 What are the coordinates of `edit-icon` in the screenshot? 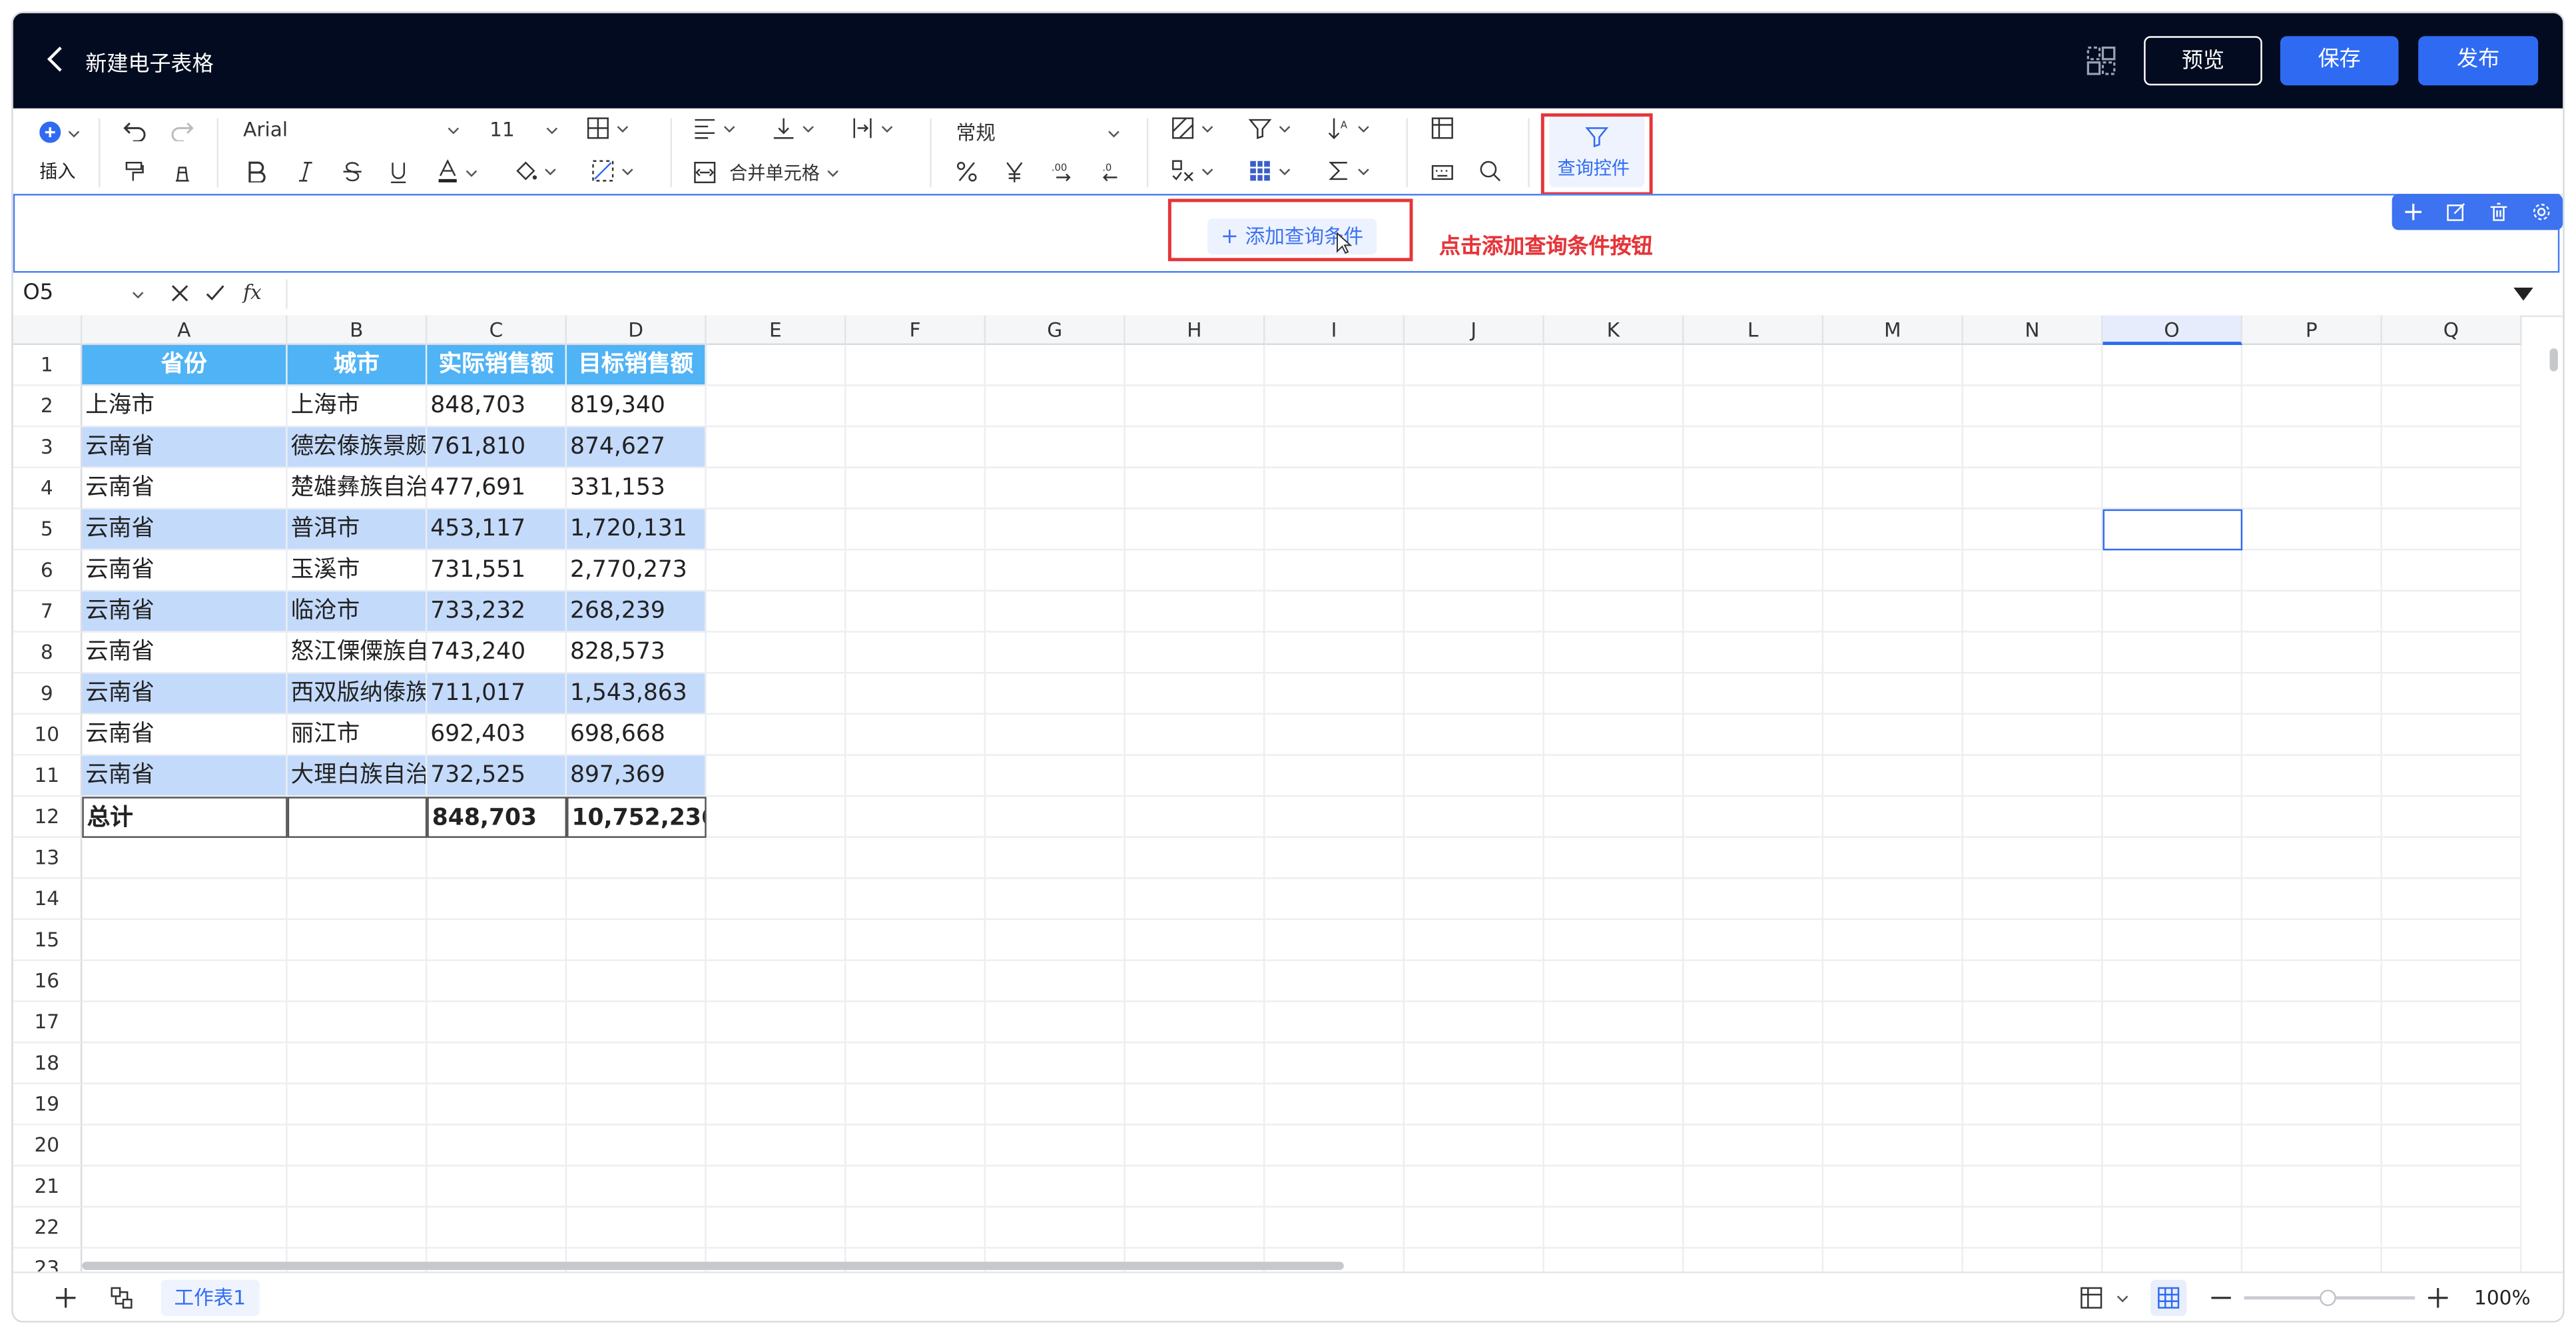 It's located at (2456, 212).